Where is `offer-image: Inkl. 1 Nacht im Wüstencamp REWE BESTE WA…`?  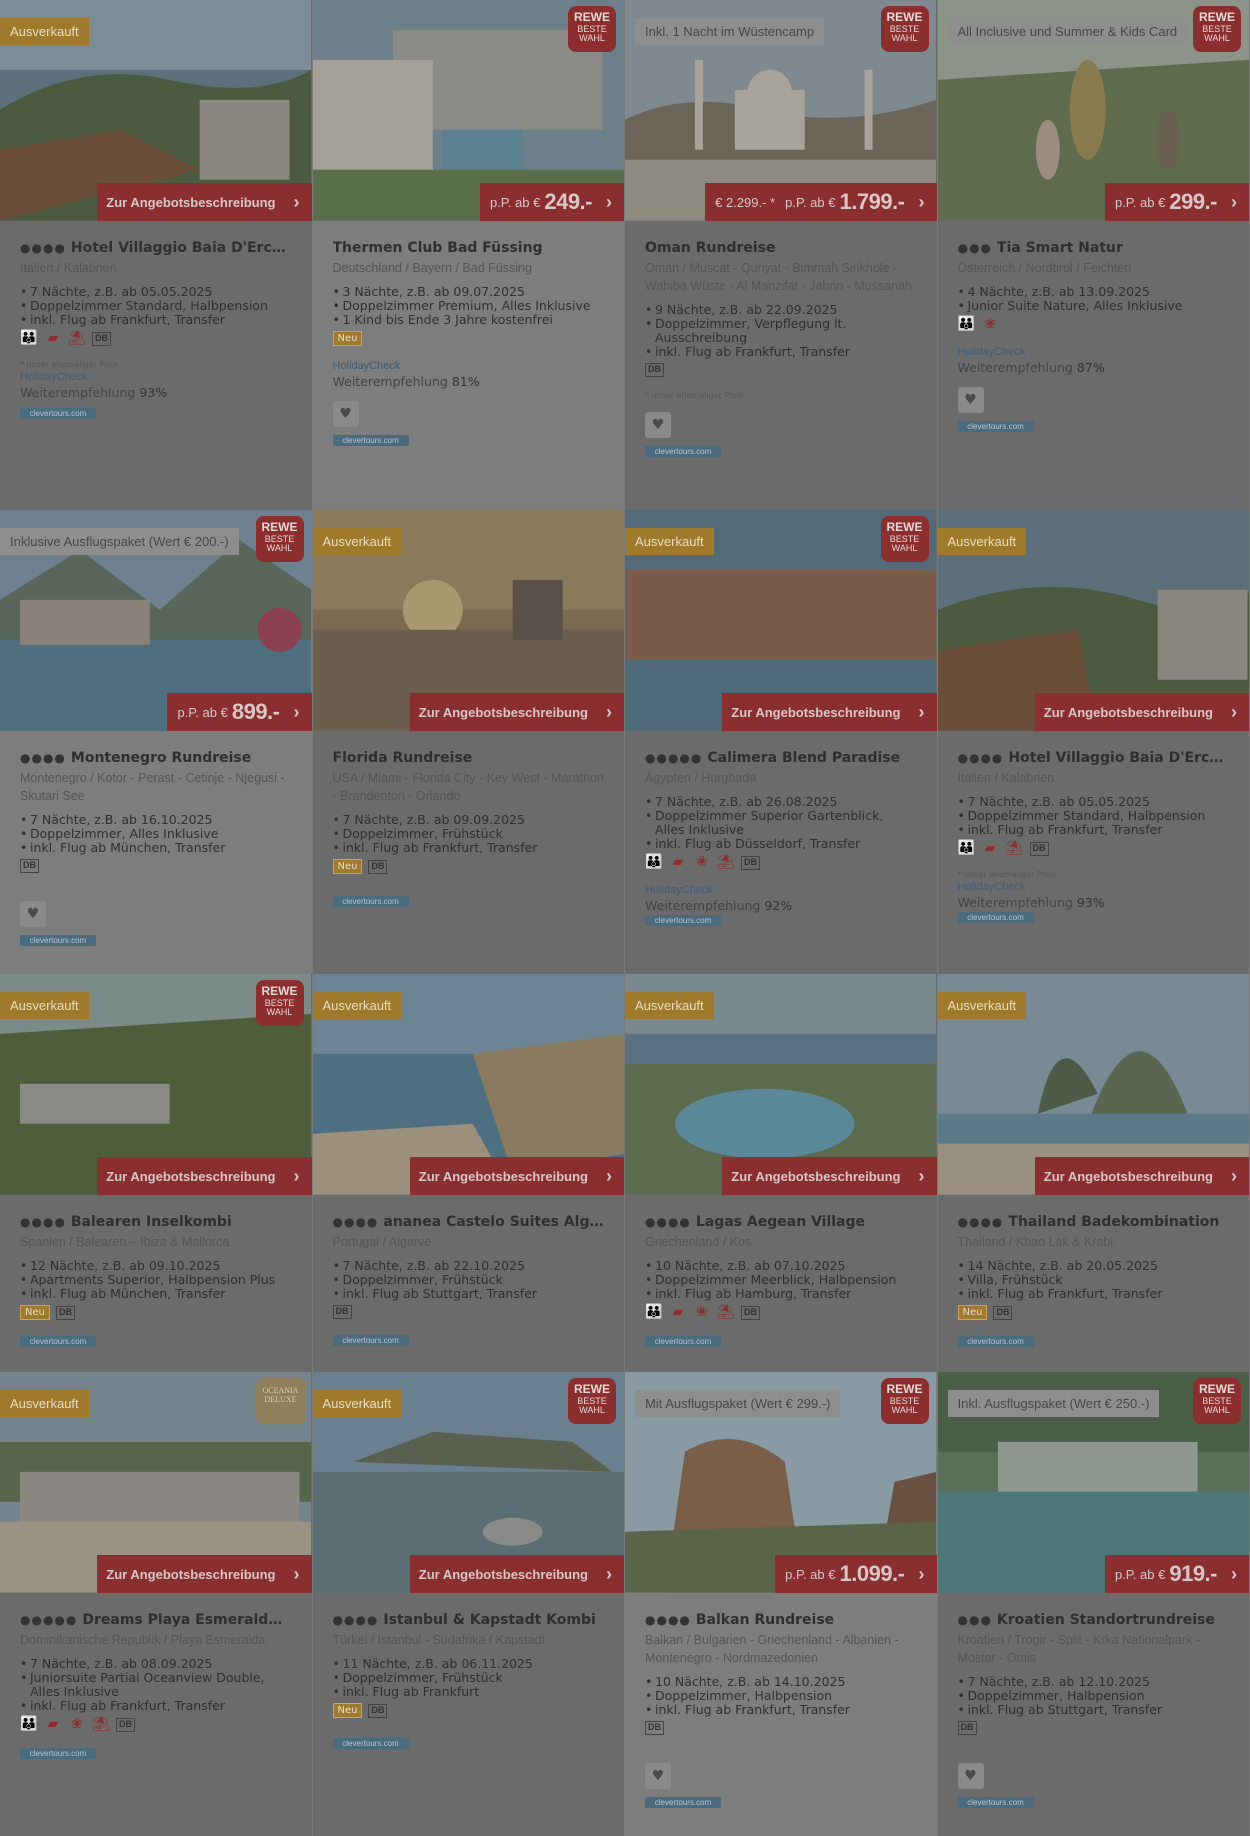
offer-image: Inkl. 1 Nacht im Wüstencamp REWE BESTE WA… is located at coordinates (781, 110).